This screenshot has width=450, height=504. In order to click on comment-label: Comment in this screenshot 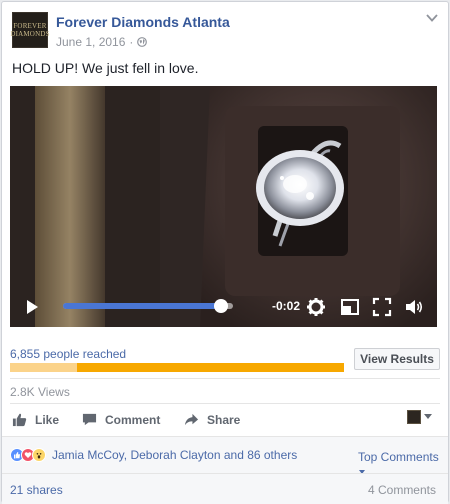, I will do `click(133, 419)`.